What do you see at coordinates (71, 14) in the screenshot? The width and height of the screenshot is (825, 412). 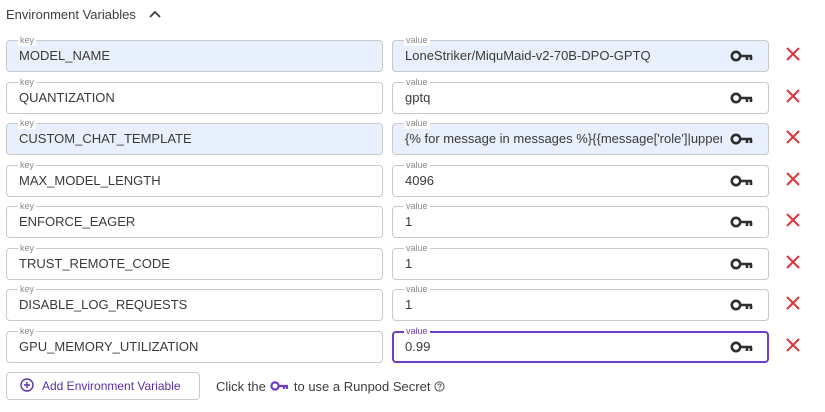 I see `section-title: Environment Variables` at bounding box center [71, 14].